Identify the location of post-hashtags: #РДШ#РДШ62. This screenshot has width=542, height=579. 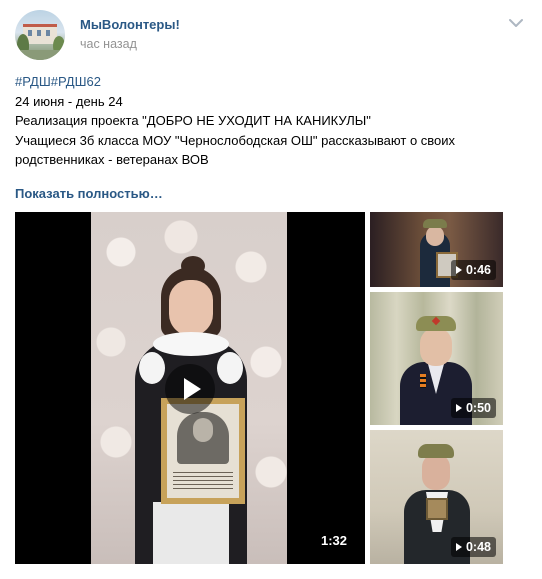
(265, 82).